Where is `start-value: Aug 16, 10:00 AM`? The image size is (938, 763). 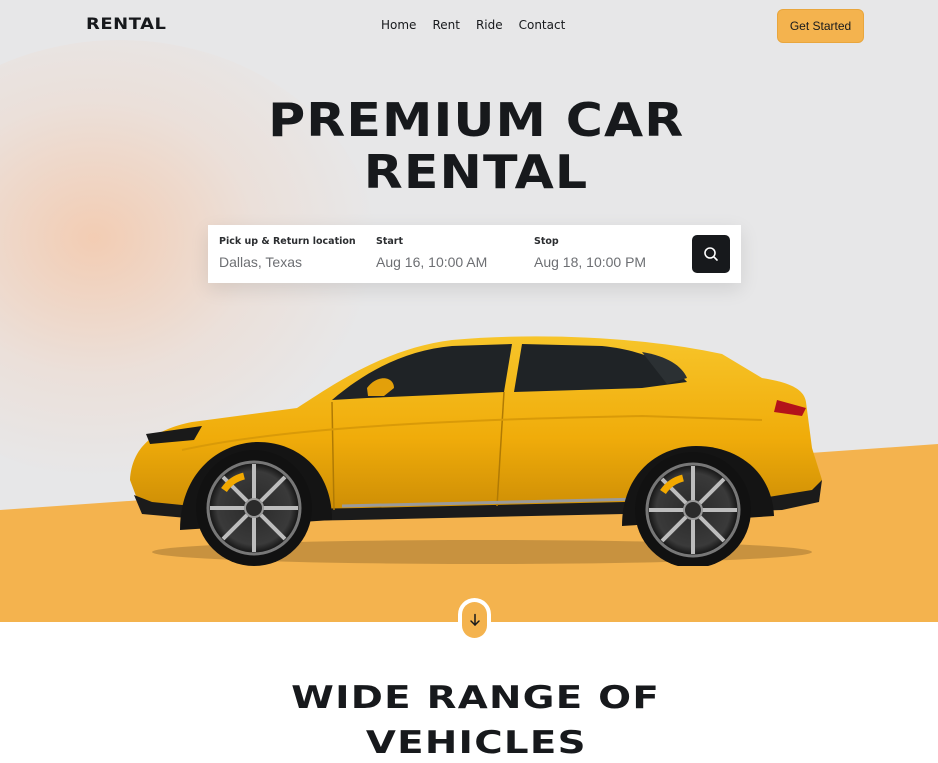
start-value: Aug 16, 10:00 AM is located at coordinates (431, 262).